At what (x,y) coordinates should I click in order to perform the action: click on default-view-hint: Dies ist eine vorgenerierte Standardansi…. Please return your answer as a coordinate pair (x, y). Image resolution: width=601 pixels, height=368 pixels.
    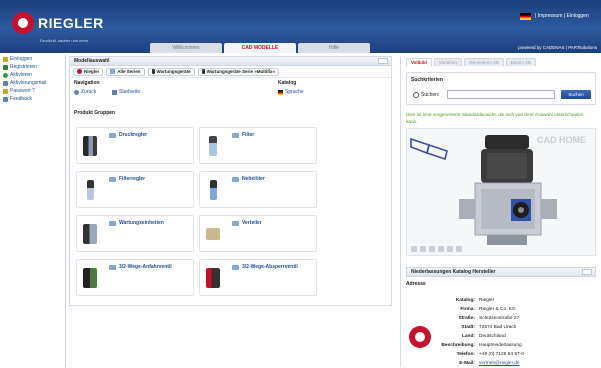
    Looking at the image, I should click on (495, 118).